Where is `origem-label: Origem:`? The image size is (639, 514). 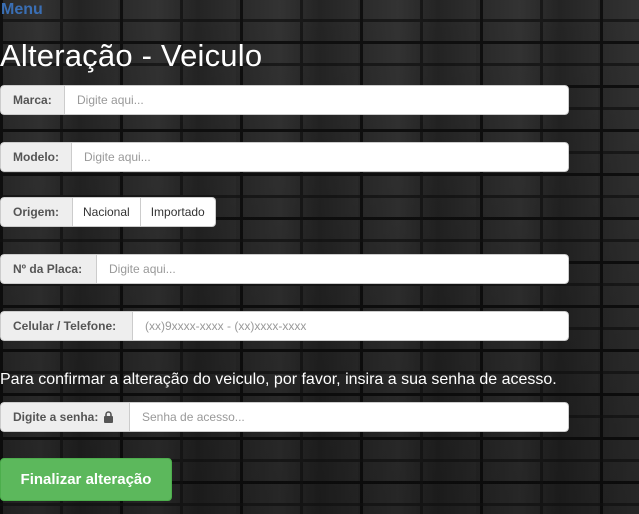 origem-label: Origem: is located at coordinates (36, 212).